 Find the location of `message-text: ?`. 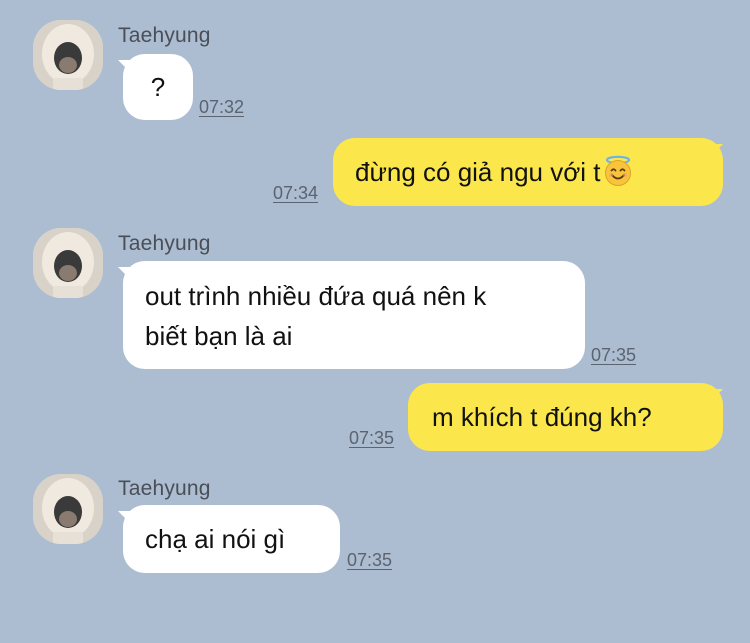

message-text: ? is located at coordinates (158, 87).